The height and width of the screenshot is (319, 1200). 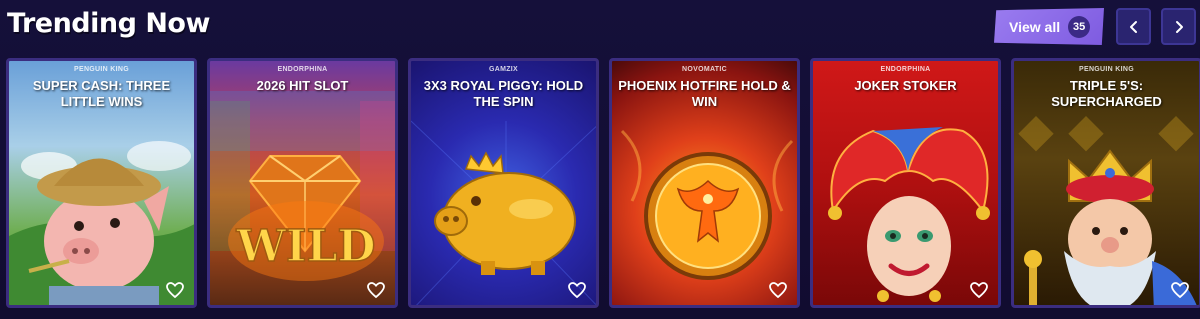 I want to click on section-title: Trending Now, so click(x=108, y=23).